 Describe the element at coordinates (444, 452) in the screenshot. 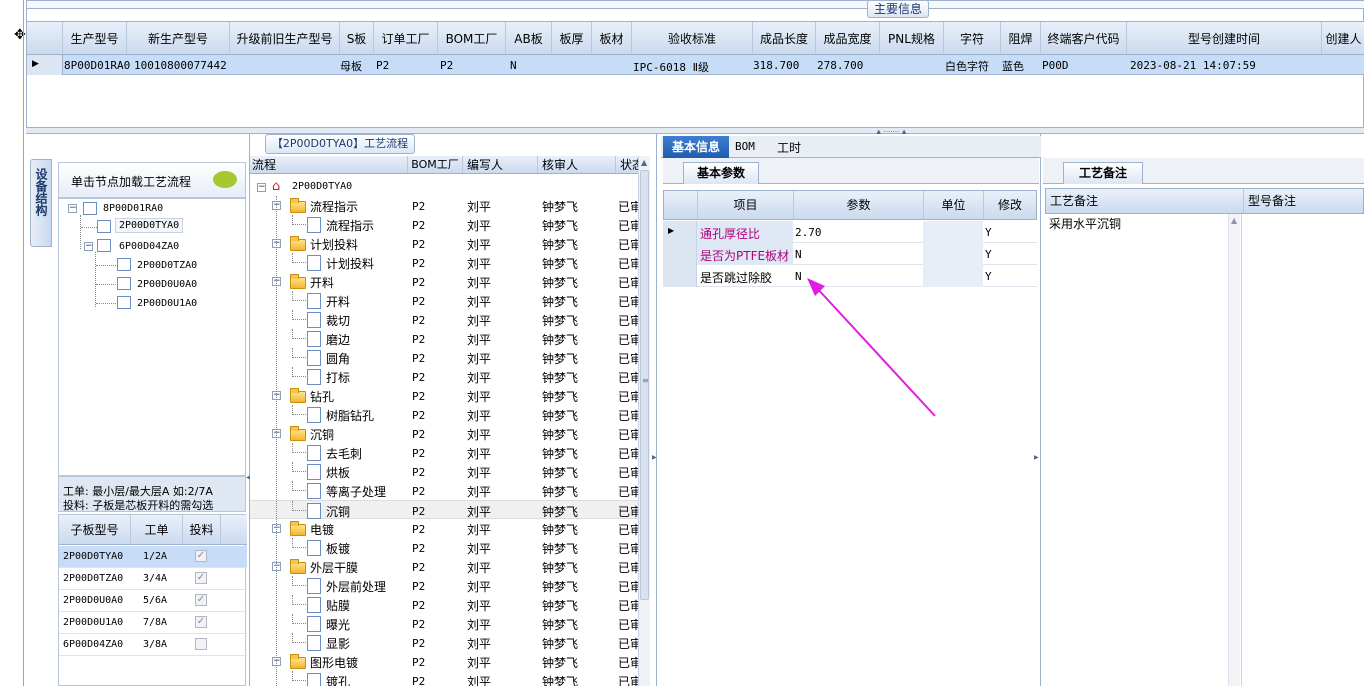

I see `flow-step-row: 去毛刺 P2 刘平 钟梦飞 已审` at that location.